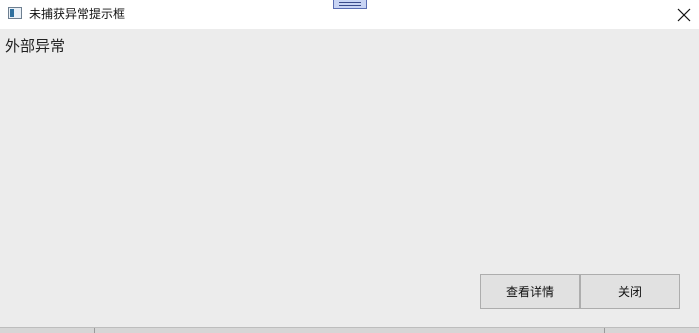 This screenshot has width=699, height=333. Describe the element at coordinates (630, 291) in the screenshot. I see `close-button: 关闭` at that location.